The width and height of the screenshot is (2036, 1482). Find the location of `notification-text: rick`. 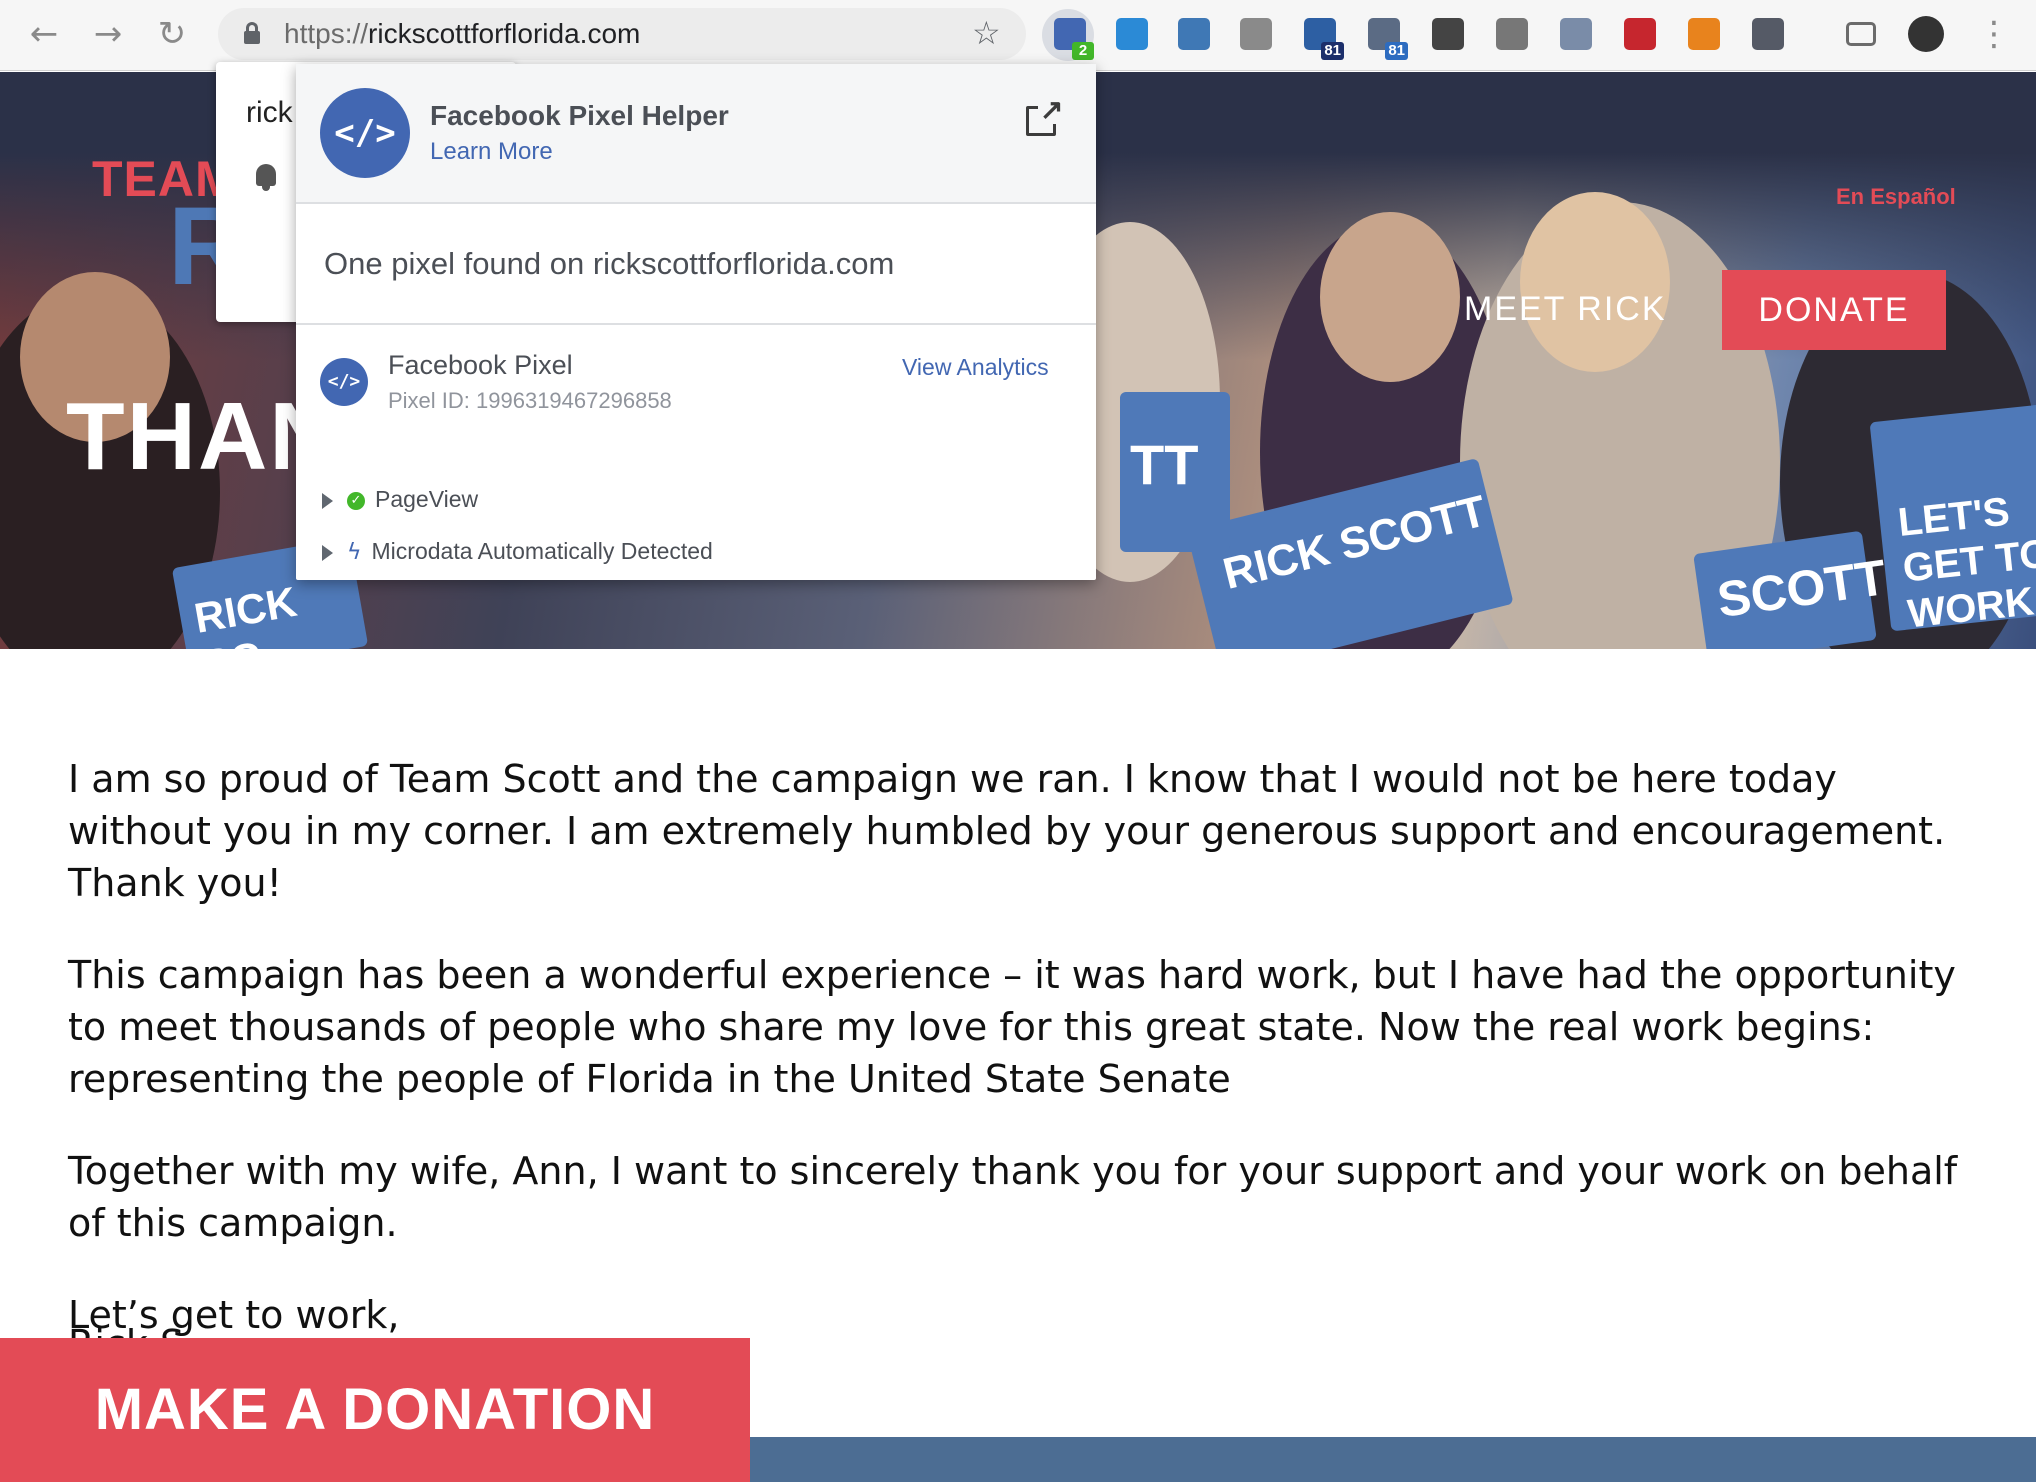

notification-text: rick is located at coordinates (269, 112).